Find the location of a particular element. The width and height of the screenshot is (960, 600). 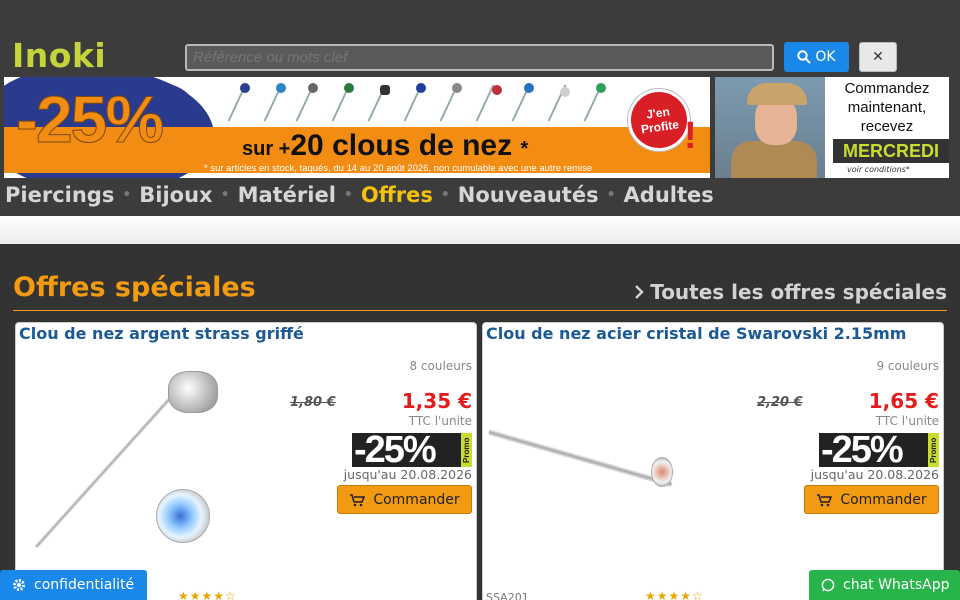

promo-headline-prefix: sur + is located at coordinates (266, 149).